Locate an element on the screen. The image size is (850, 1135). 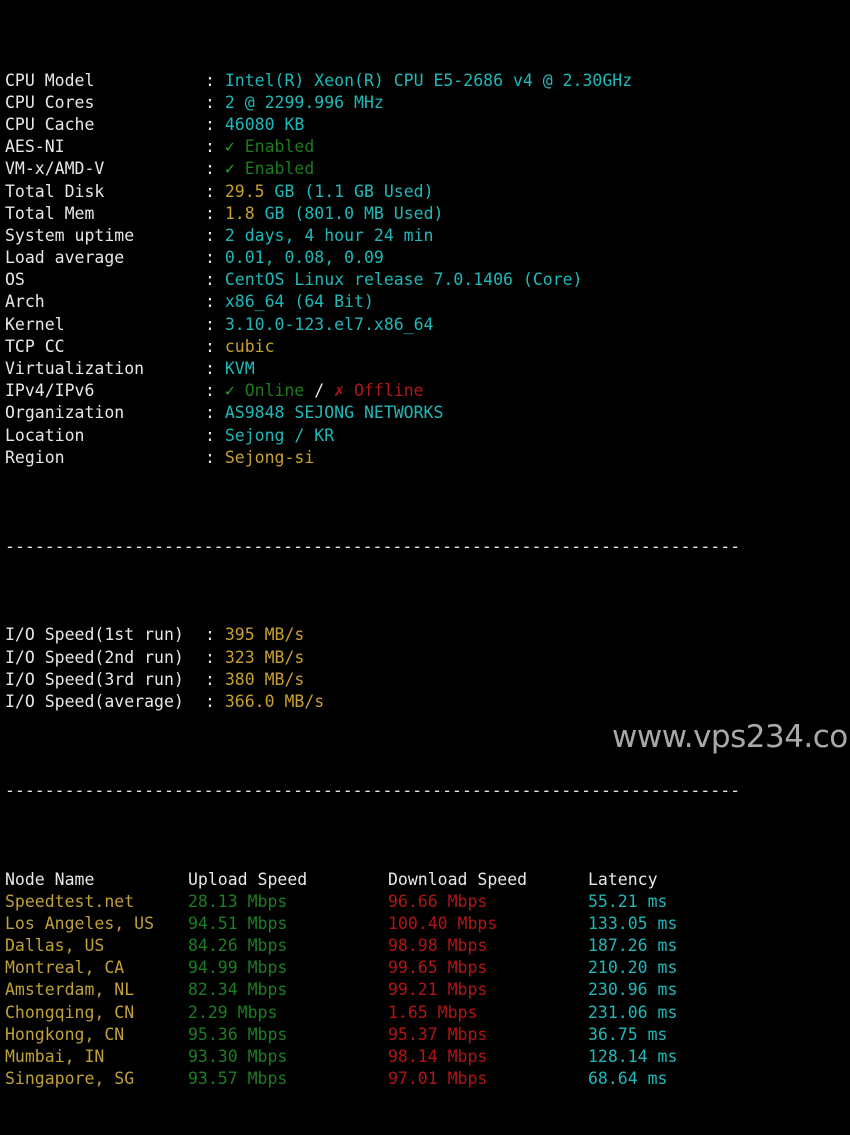
info-row-label: Virtualization is located at coordinates (75, 369).